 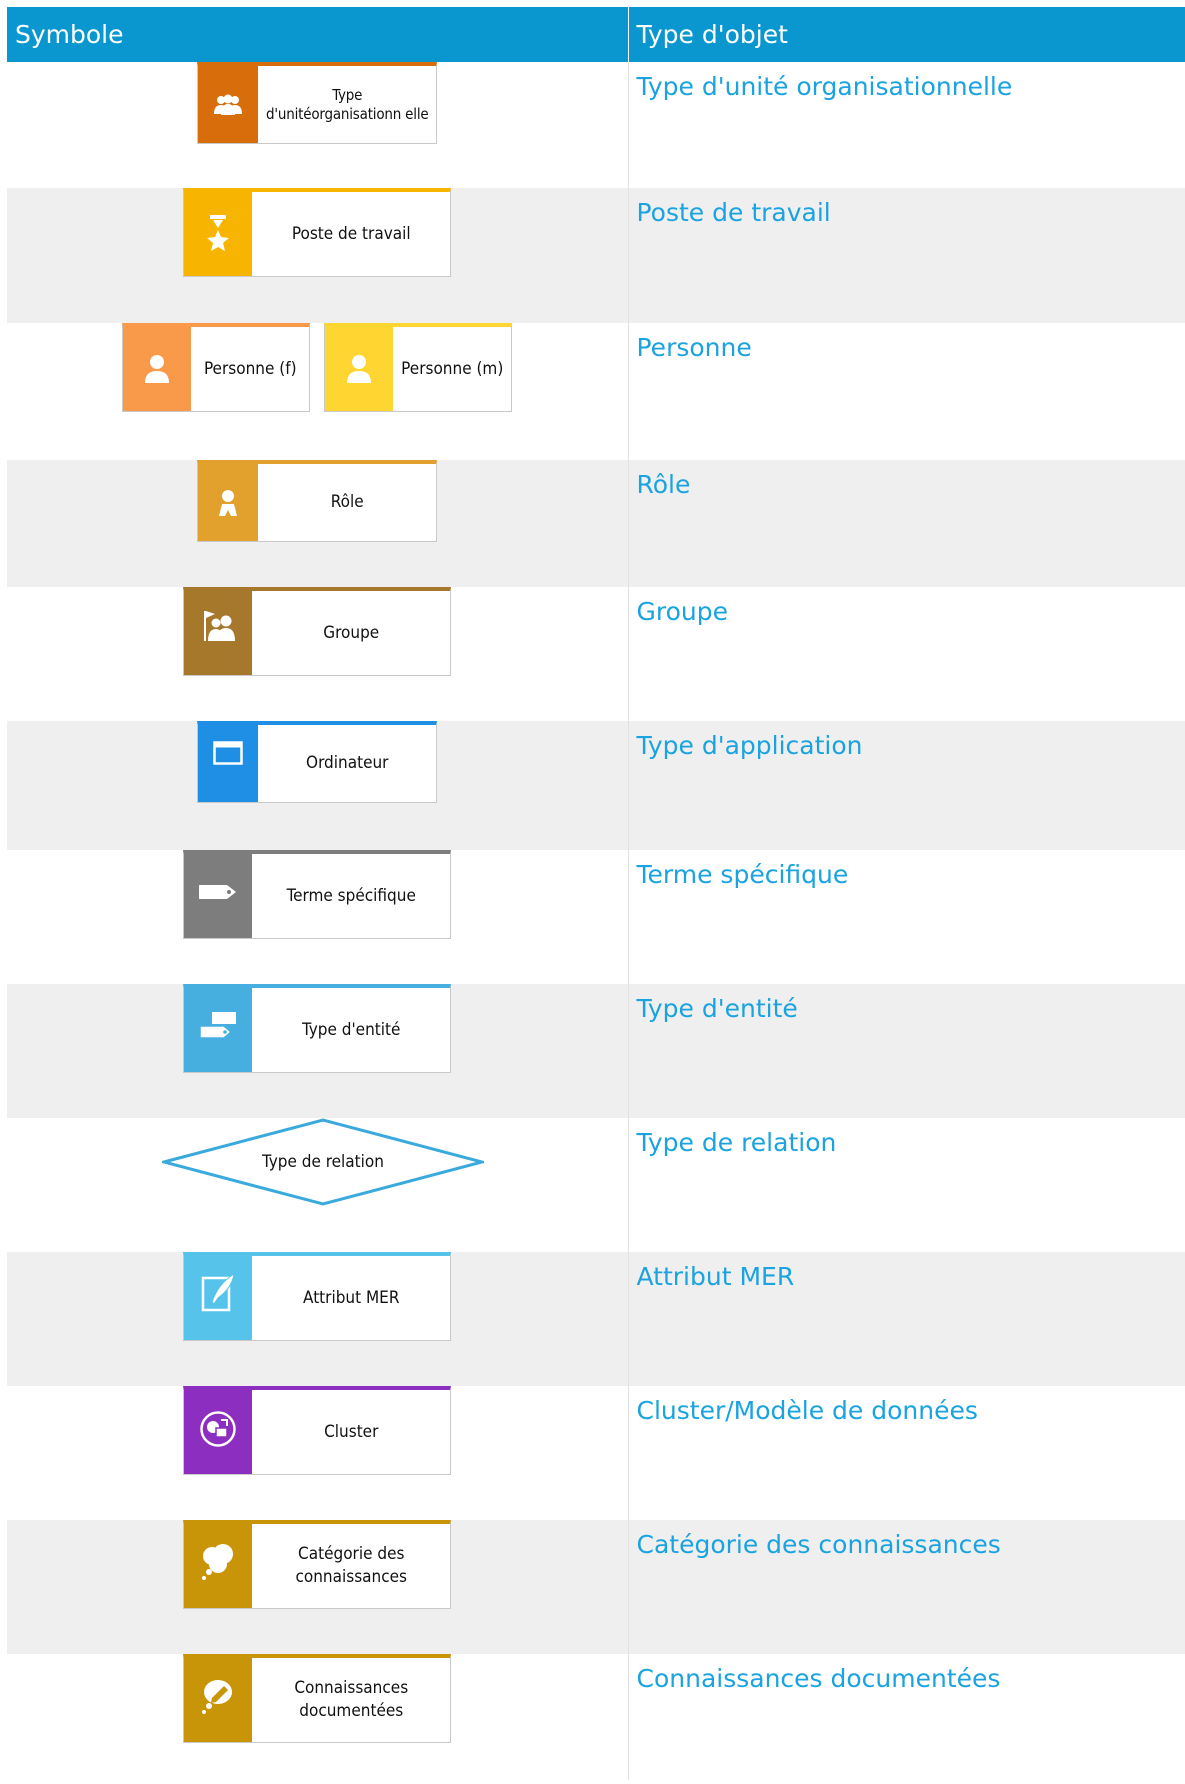 I want to click on object-type-cell: Type d'entité, so click(x=906, y=1051).